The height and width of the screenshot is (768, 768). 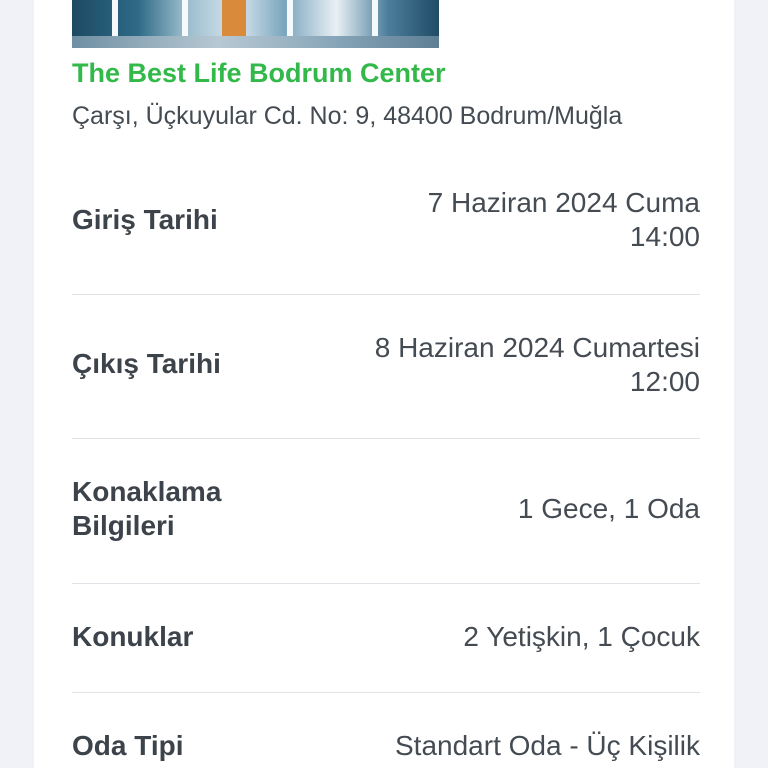 What do you see at coordinates (664, 236) in the screenshot?
I see `checkin-time: 14:00` at bounding box center [664, 236].